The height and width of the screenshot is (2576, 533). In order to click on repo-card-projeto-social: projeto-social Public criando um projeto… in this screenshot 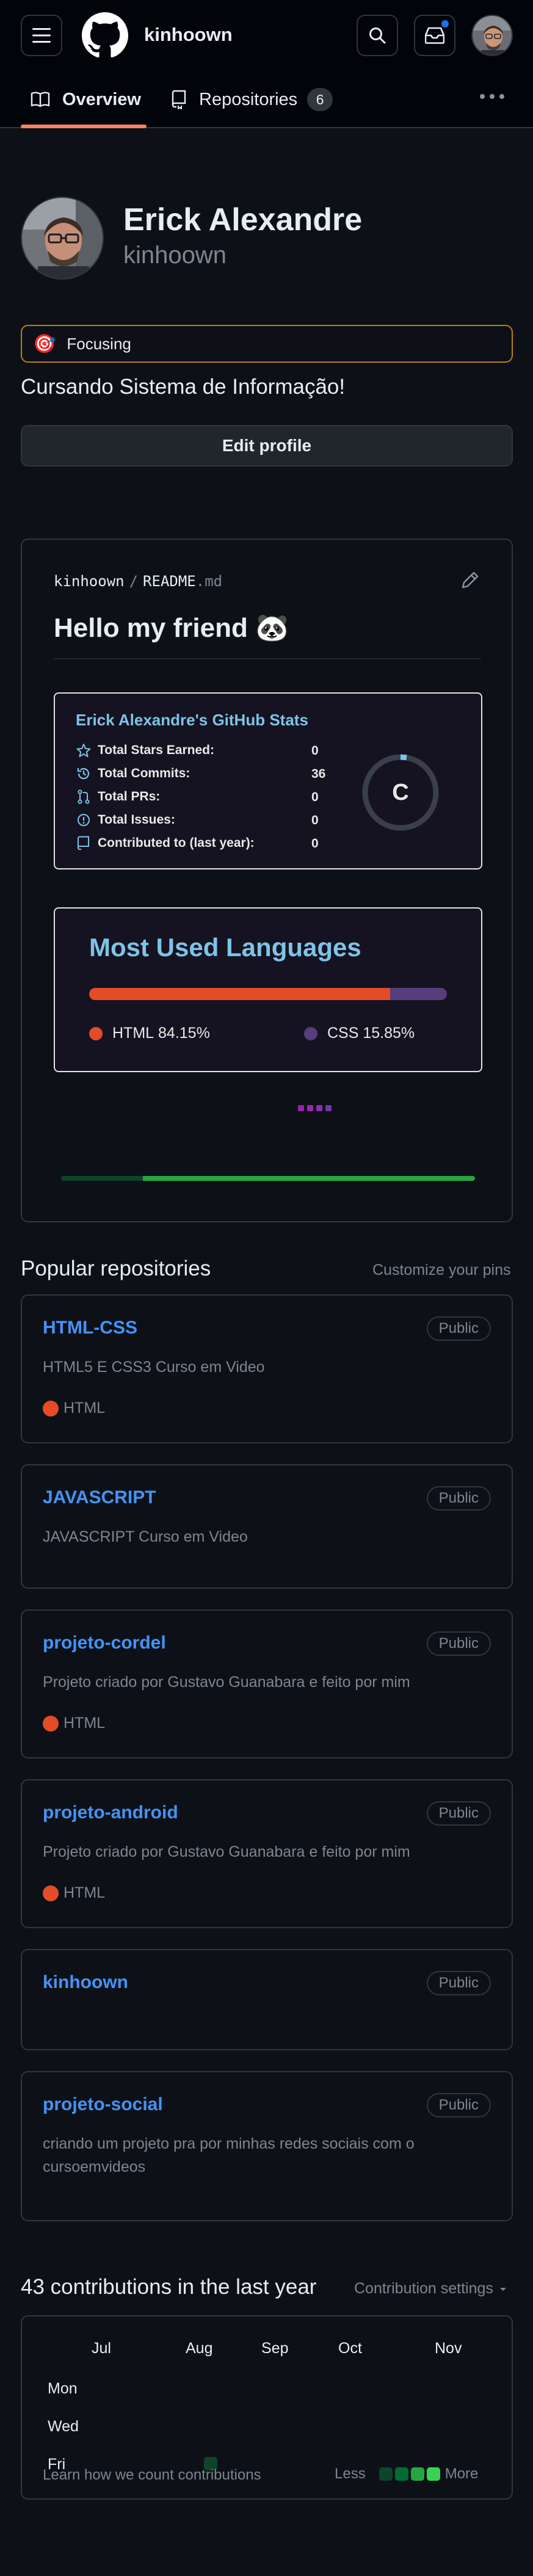, I will do `click(267, 2146)`.